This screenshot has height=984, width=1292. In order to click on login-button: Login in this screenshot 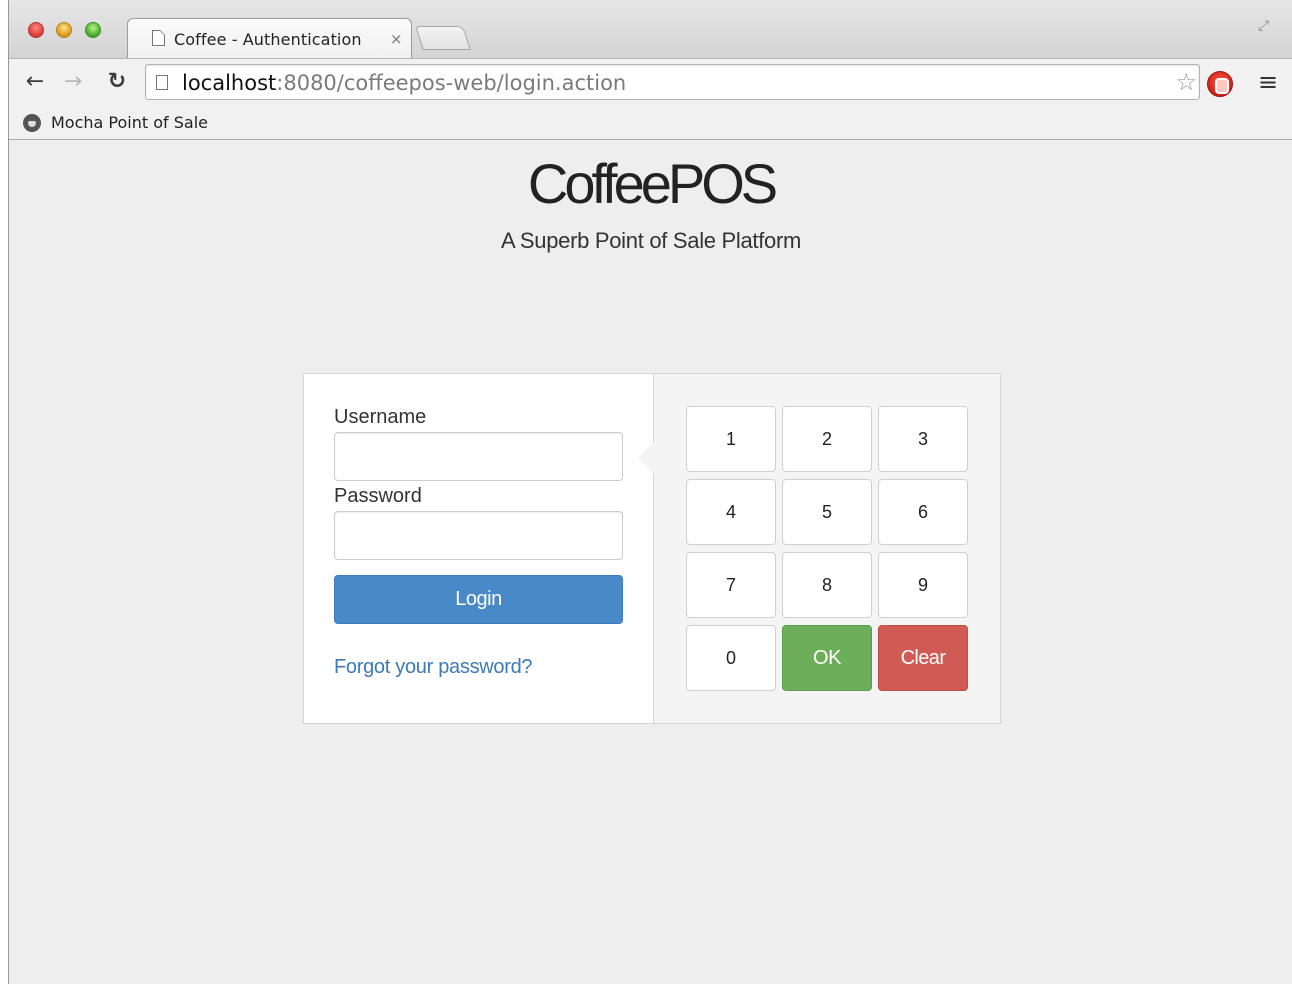, I will do `click(478, 599)`.